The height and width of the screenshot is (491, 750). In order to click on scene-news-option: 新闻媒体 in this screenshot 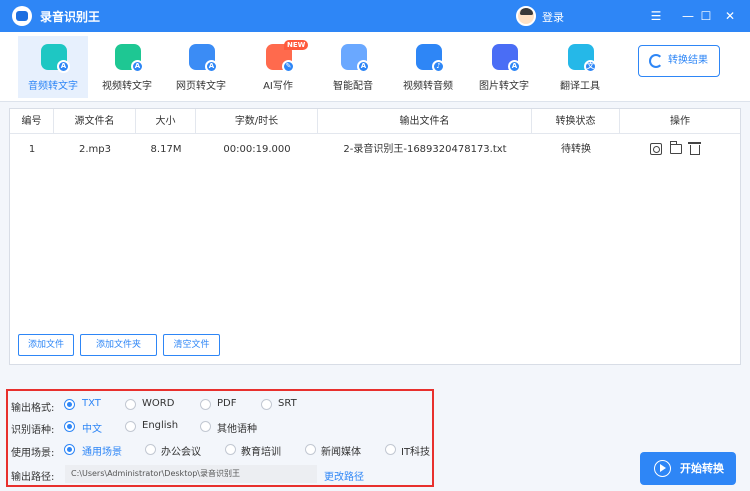, I will do `click(341, 450)`.